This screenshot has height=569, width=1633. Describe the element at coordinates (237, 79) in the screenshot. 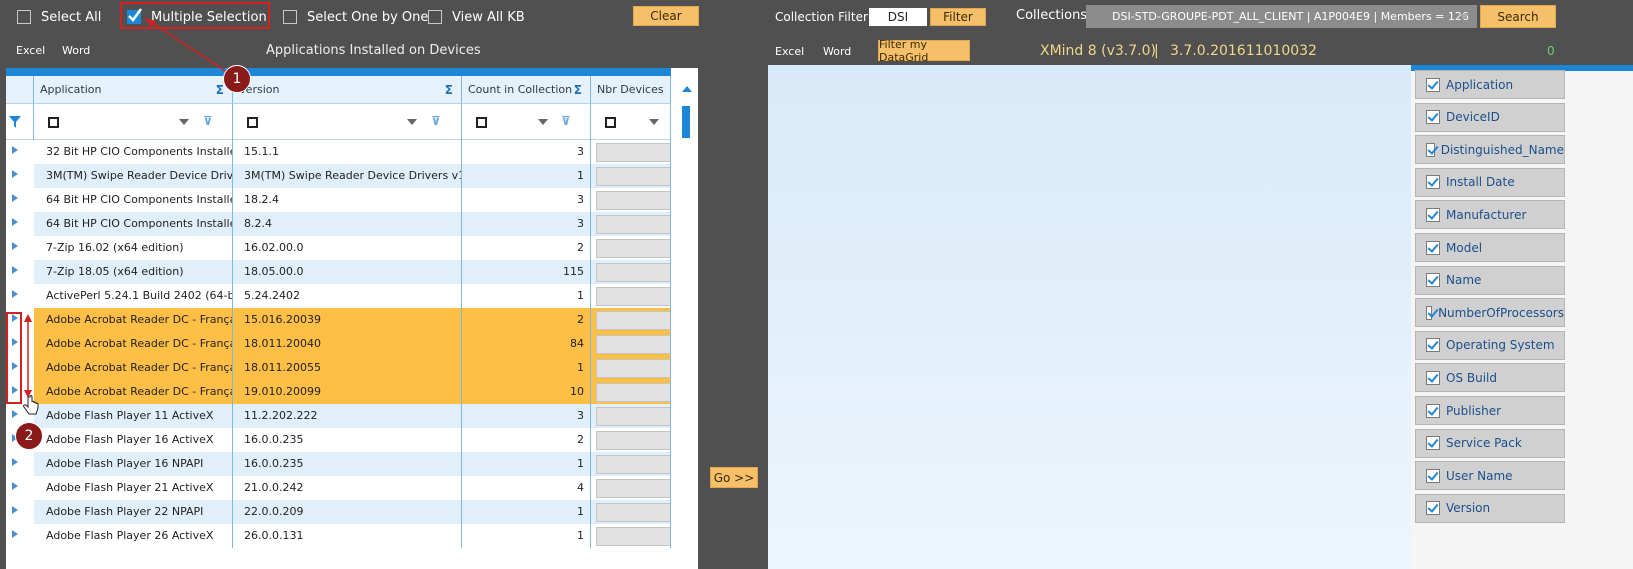

I see `annotation-badge-1: 1` at that location.